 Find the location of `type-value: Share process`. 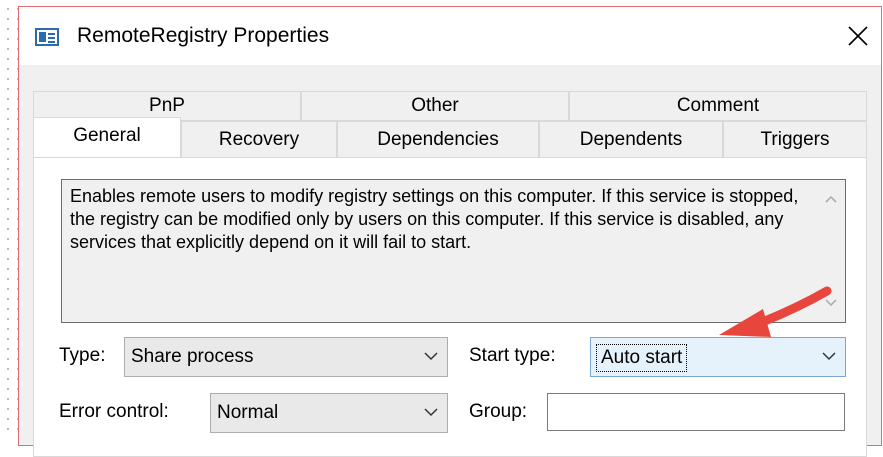

type-value: Share process is located at coordinates (192, 356).